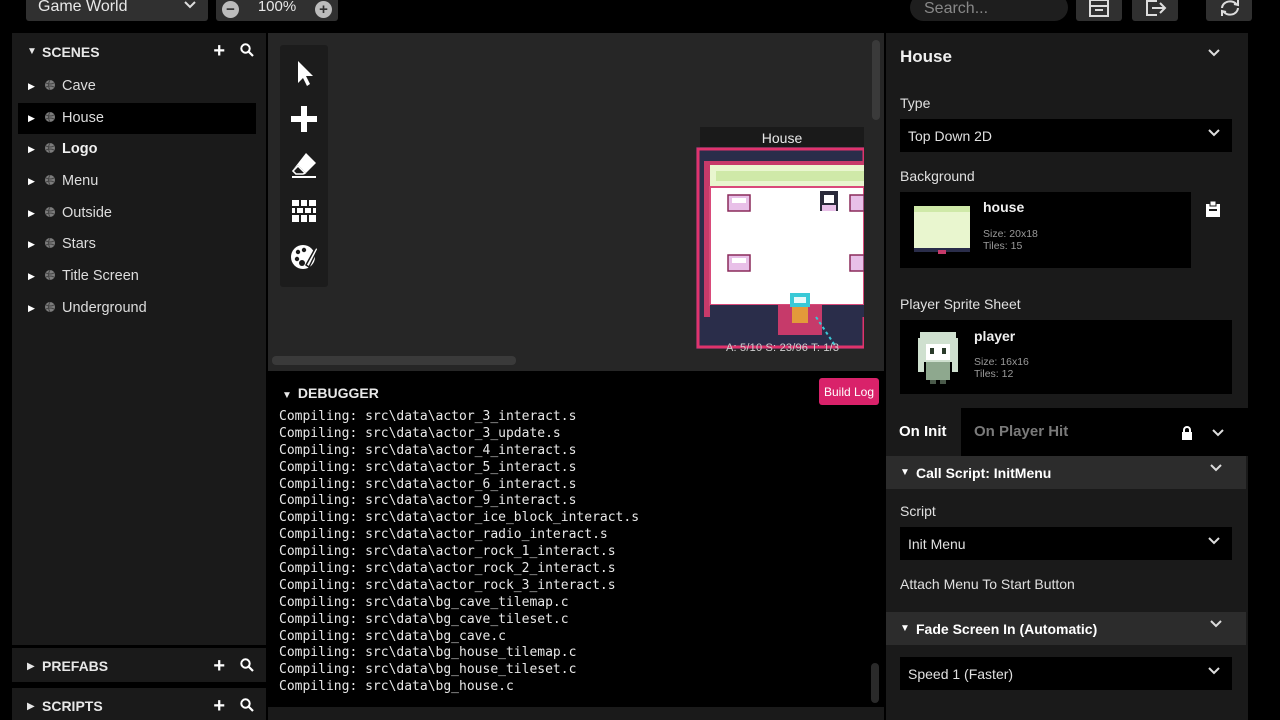  What do you see at coordinates (994, 374) in the screenshot?
I see `sprite-tiles: Tiles: 12` at bounding box center [994, 374].